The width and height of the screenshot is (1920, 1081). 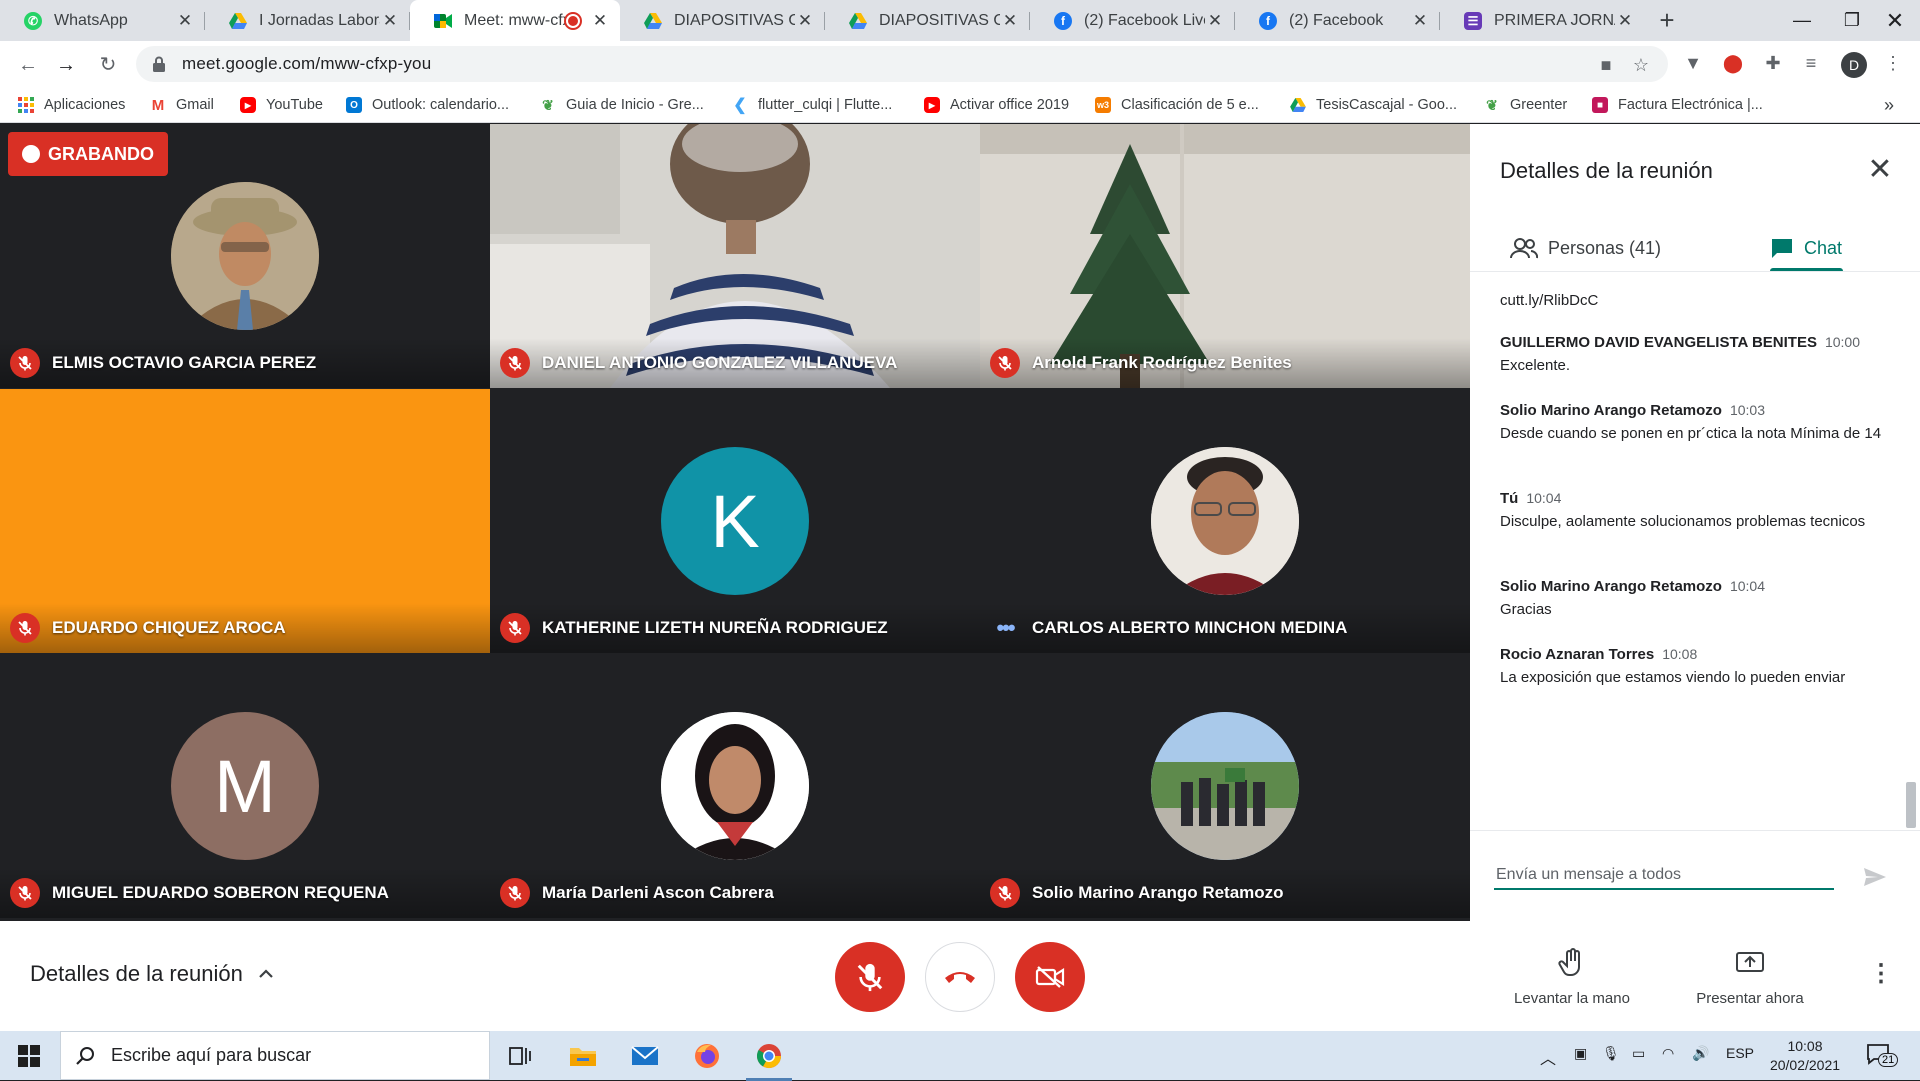 What do you see at coordinates (1641, 65) in the screenshot?
I see `bookmark-star-icon: ☆` at bounding box center [1641, 65].